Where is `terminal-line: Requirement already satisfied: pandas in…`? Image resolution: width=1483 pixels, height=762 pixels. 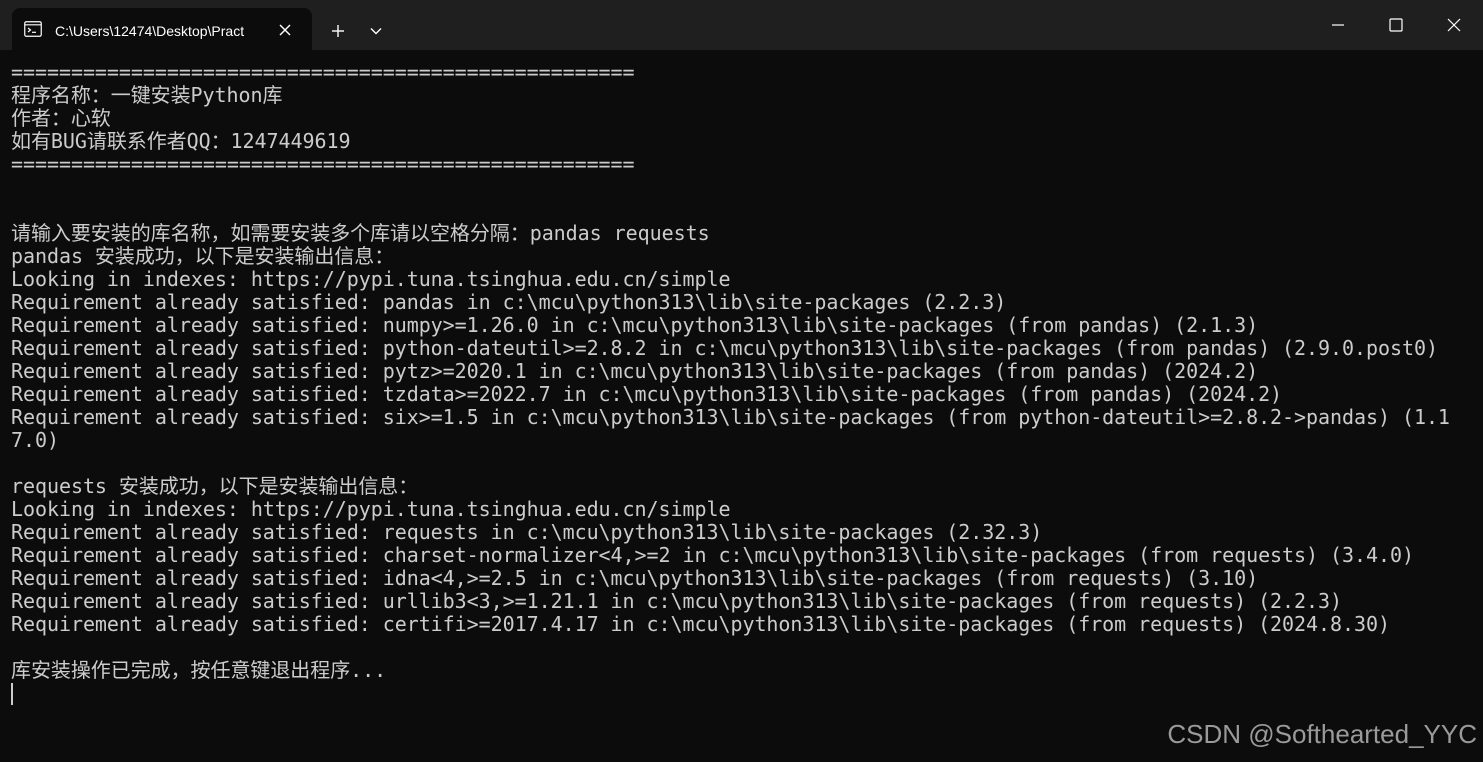
terminal-line: Requirement already satisfied: pandas in… is located at coordinates (509, 302).